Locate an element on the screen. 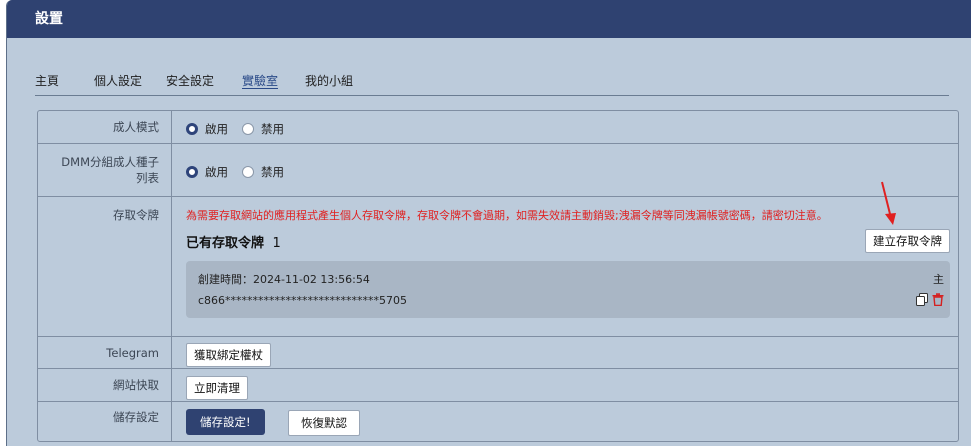  row-telegram: Telegram 獲取綁定權杖 is located at coordinates (498, 353).